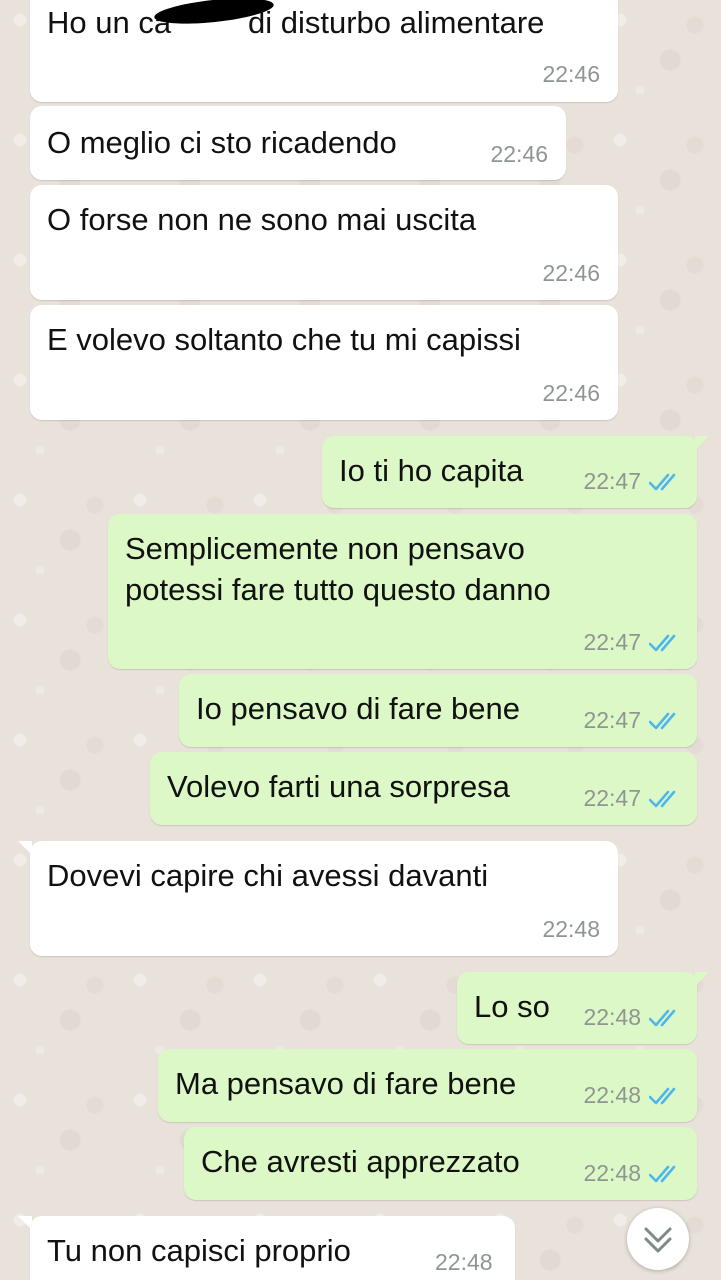 The height and width of the screenshot is (1280, 721). Describe the element at coordinates (338, 786) in the screenshot. I see `message-text: Volevo farti una sorpresa` at that location.